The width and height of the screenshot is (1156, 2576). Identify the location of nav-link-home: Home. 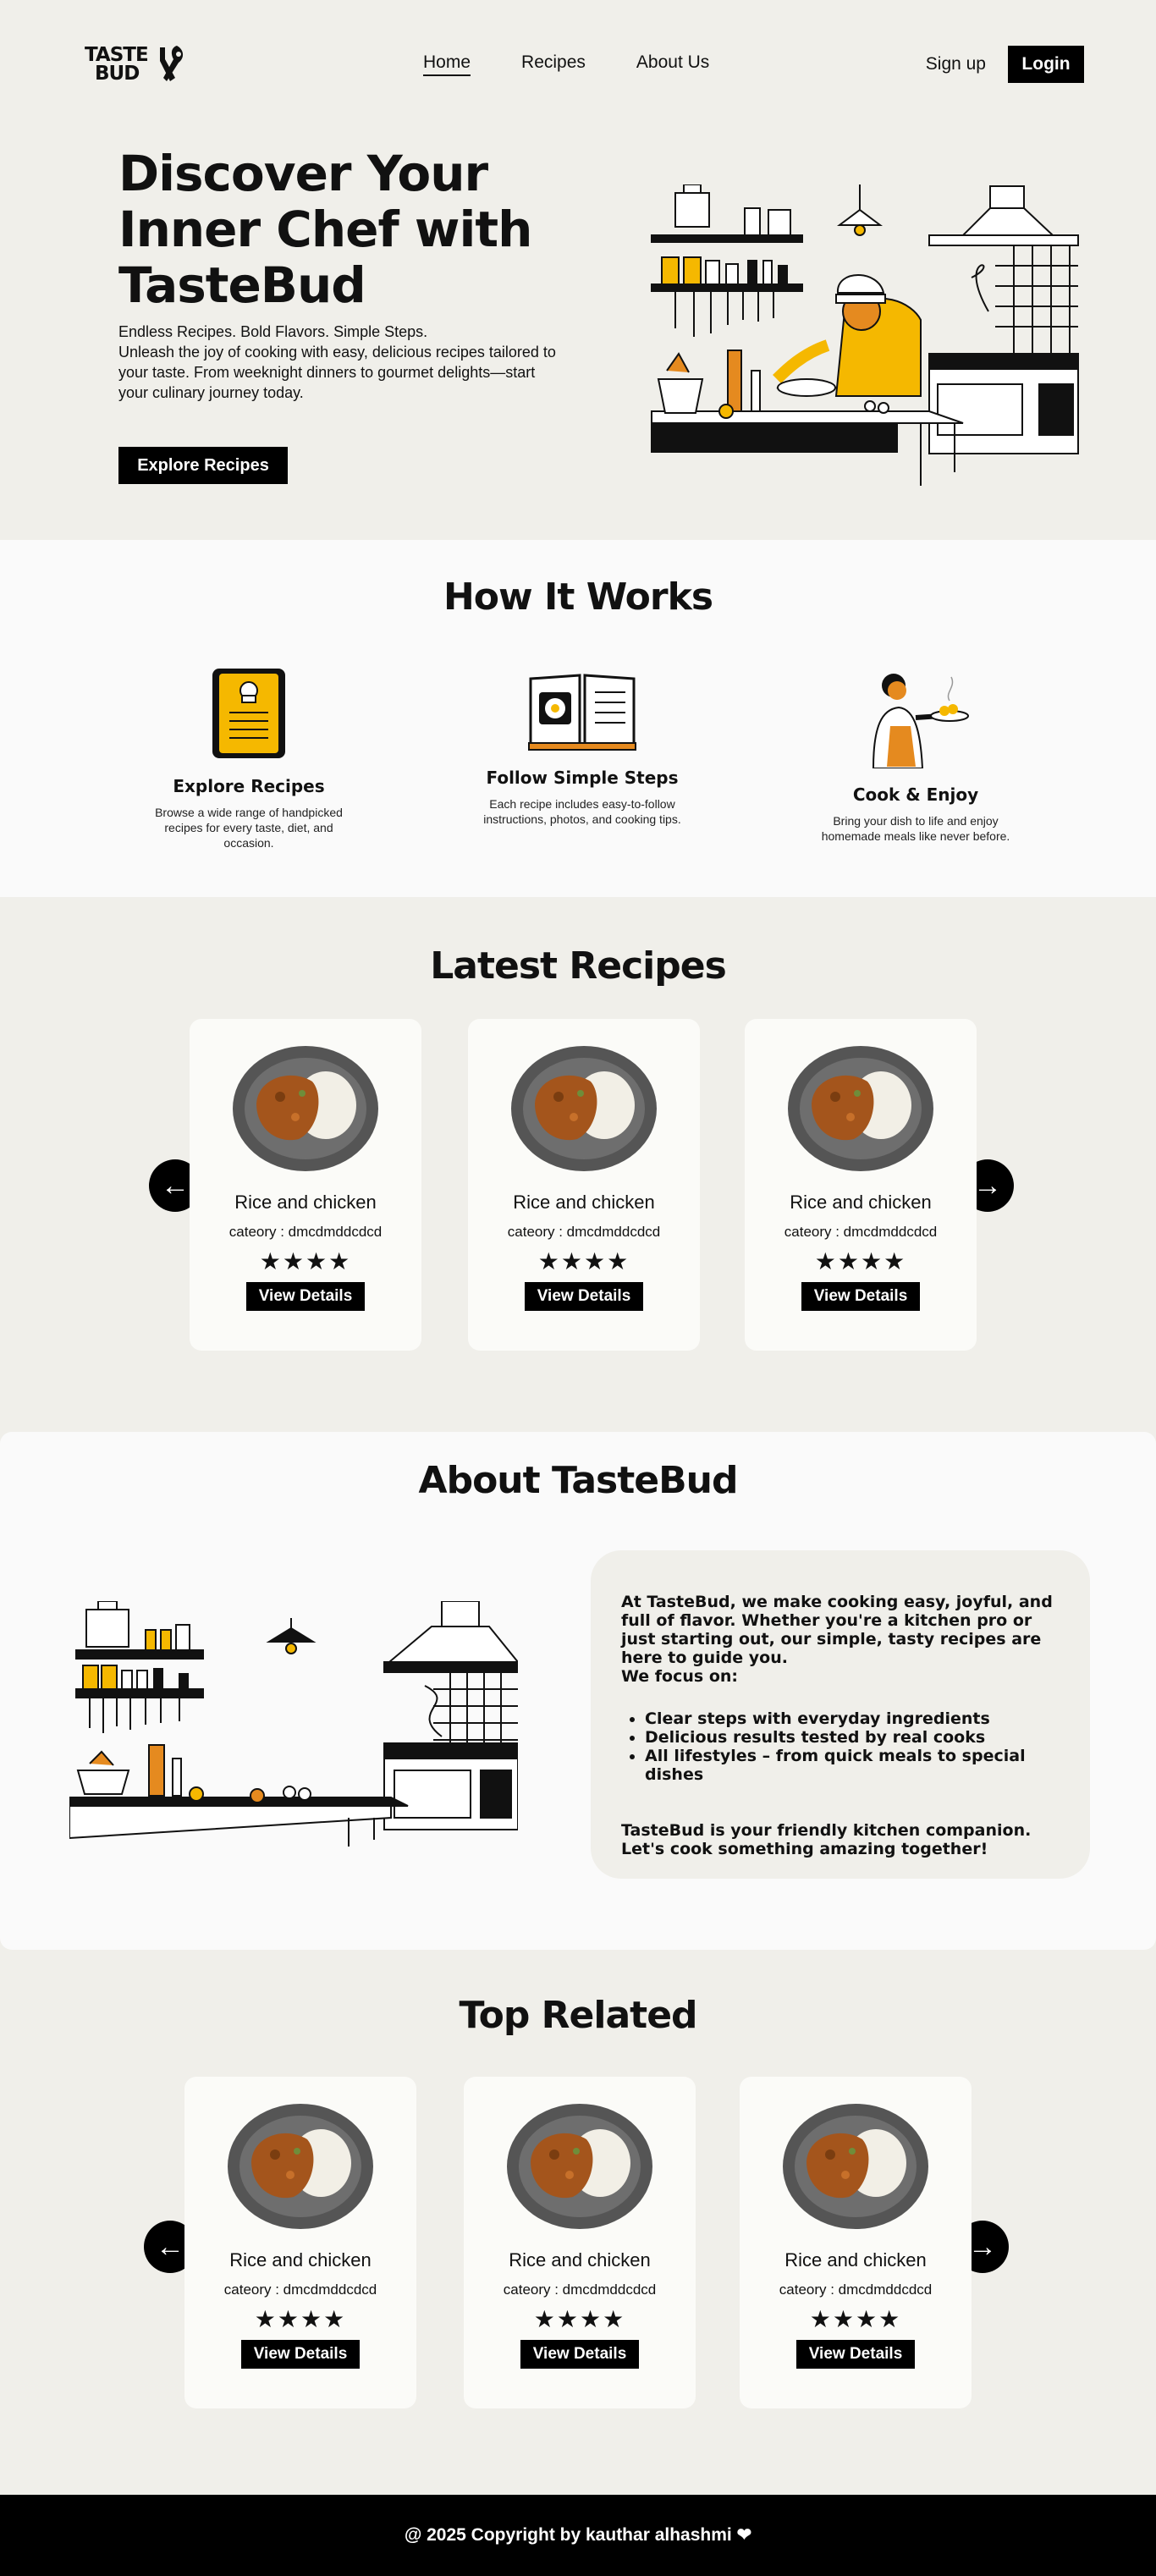
(447, 64).